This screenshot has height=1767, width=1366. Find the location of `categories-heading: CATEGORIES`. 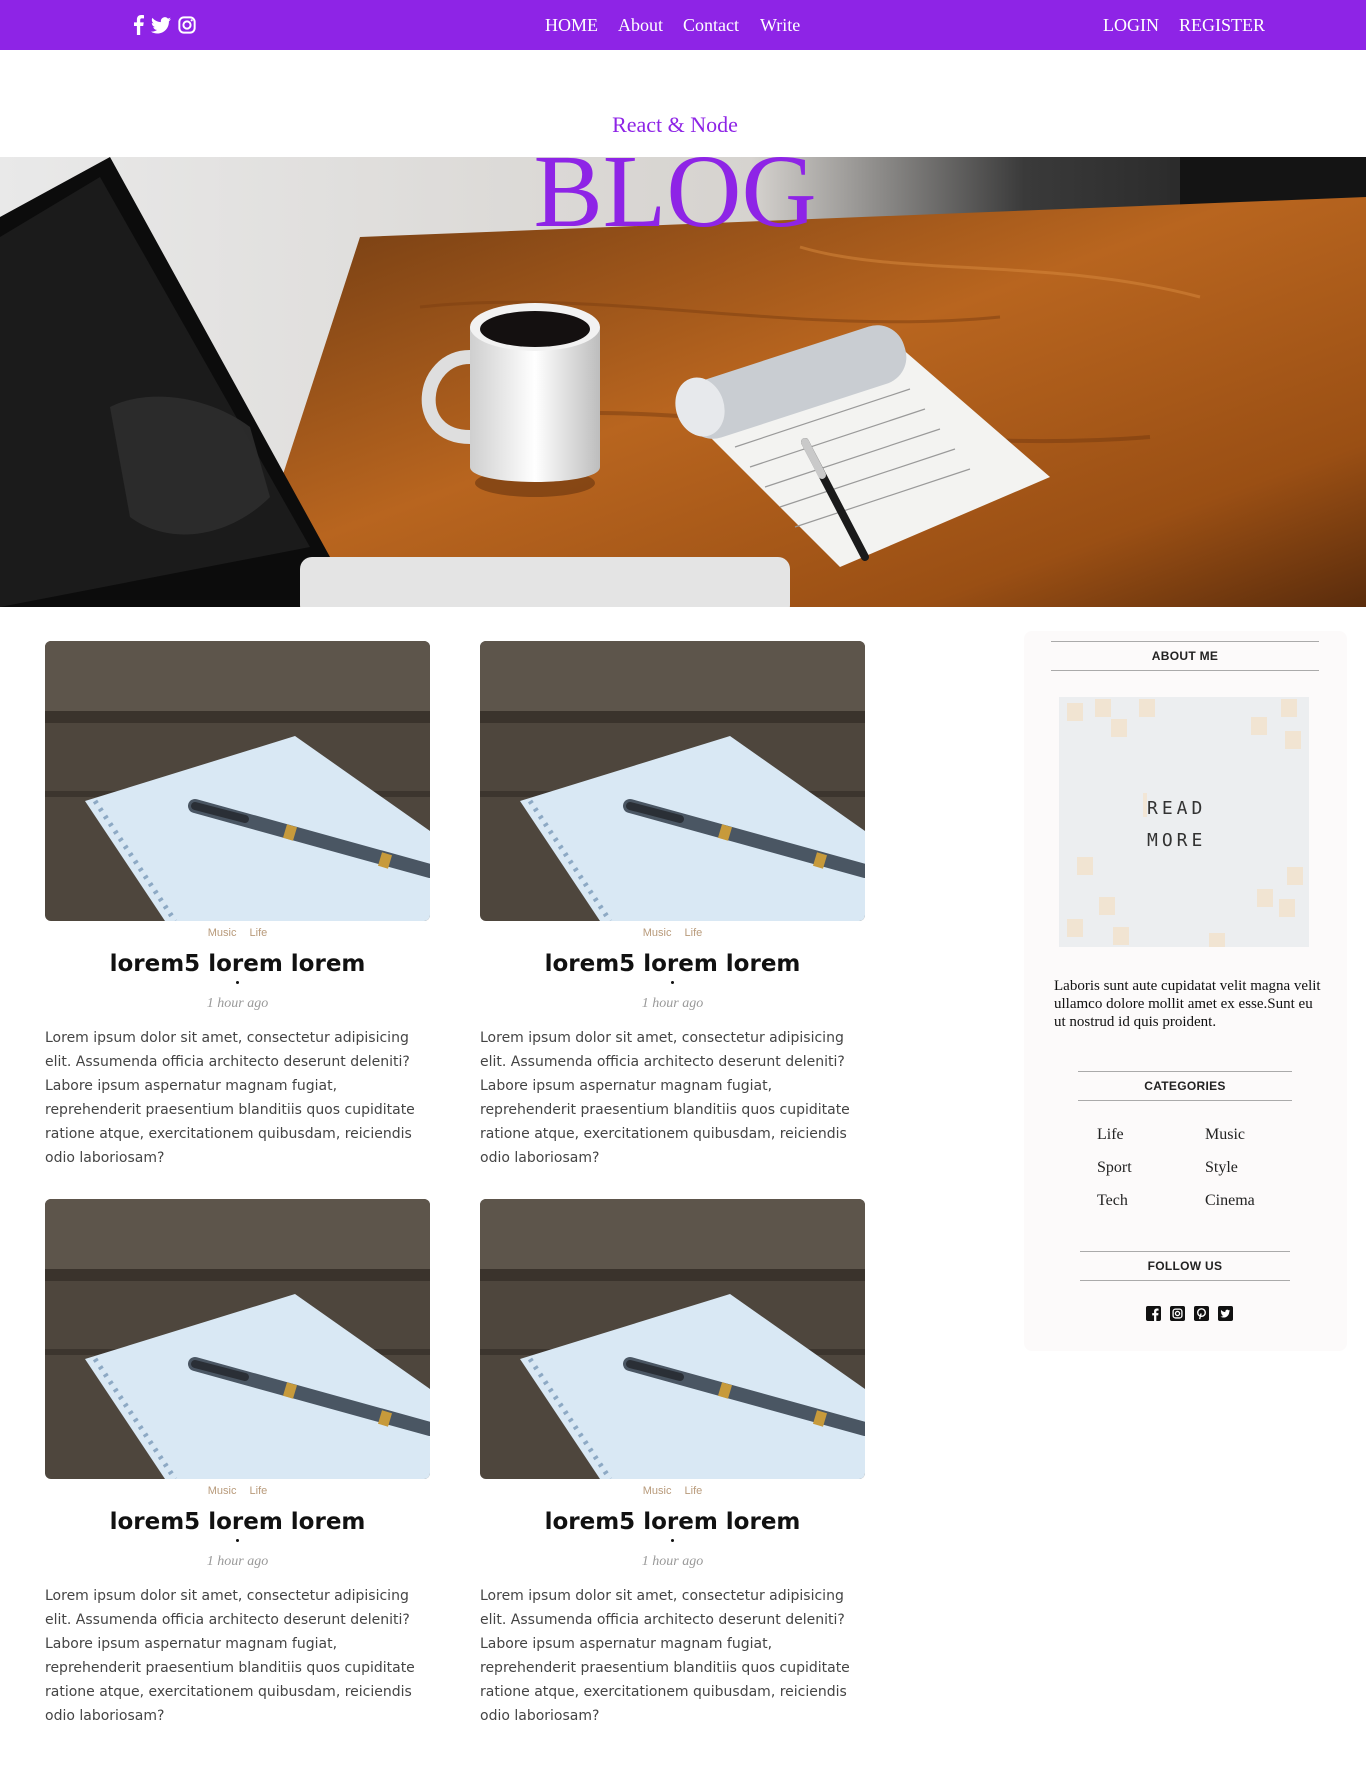

categories-heading: CATEGORIES is located at coordinates (1185, 1086).